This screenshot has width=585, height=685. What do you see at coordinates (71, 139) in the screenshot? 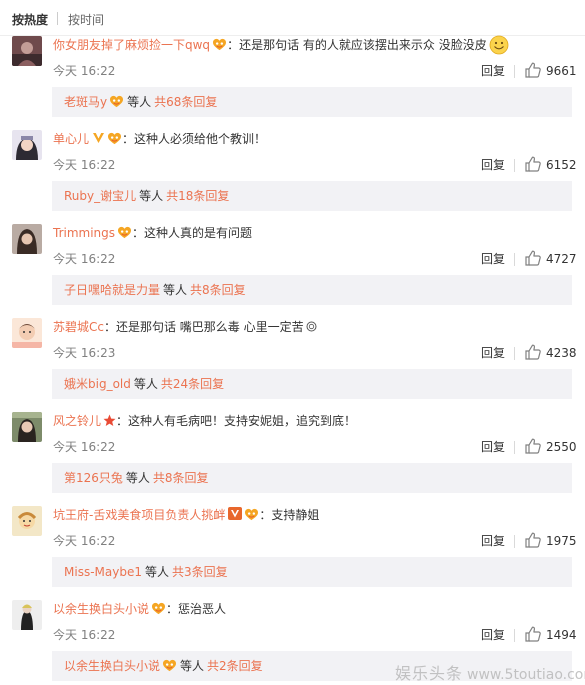
I see `comment-username: 单心儿` at bounding box center [71, 139].